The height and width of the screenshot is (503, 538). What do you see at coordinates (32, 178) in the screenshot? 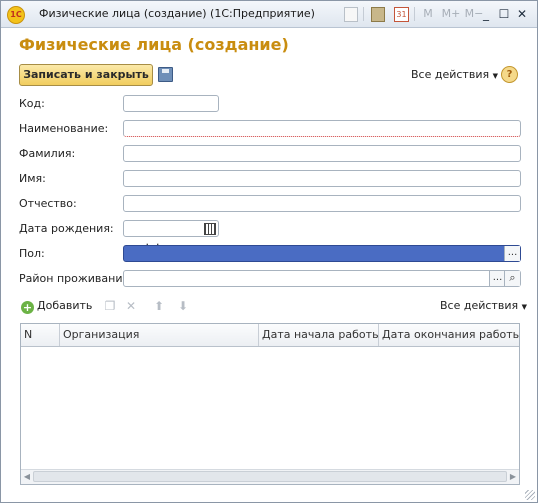
I see `first-name-label: Имя:` at bounding box center [32, 178].